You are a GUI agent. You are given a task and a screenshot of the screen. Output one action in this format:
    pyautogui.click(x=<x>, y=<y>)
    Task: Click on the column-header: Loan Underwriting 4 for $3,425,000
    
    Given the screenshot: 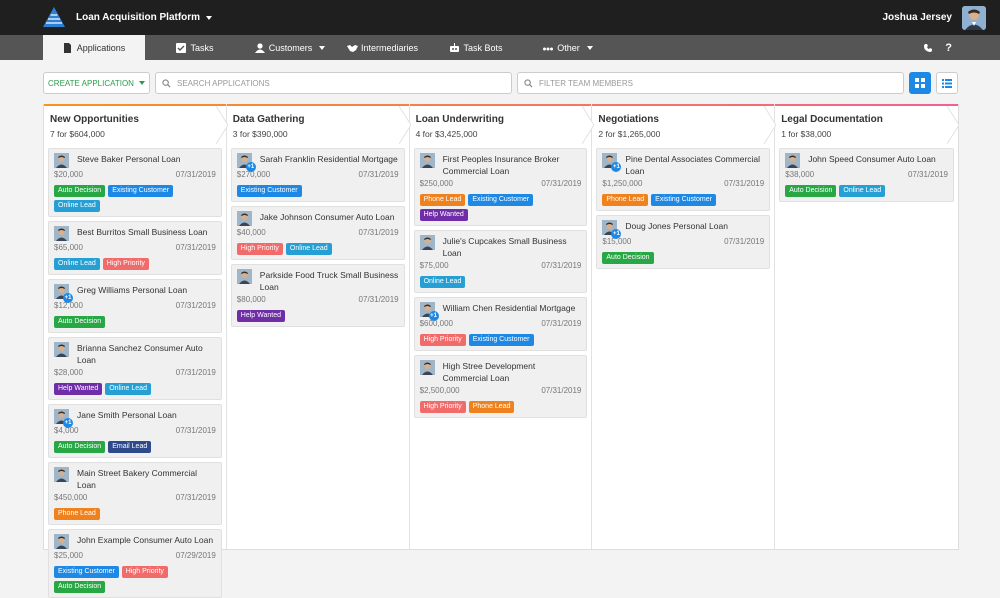 What is the action you would take?
    pyautogui.click(x=502, y=125)
    